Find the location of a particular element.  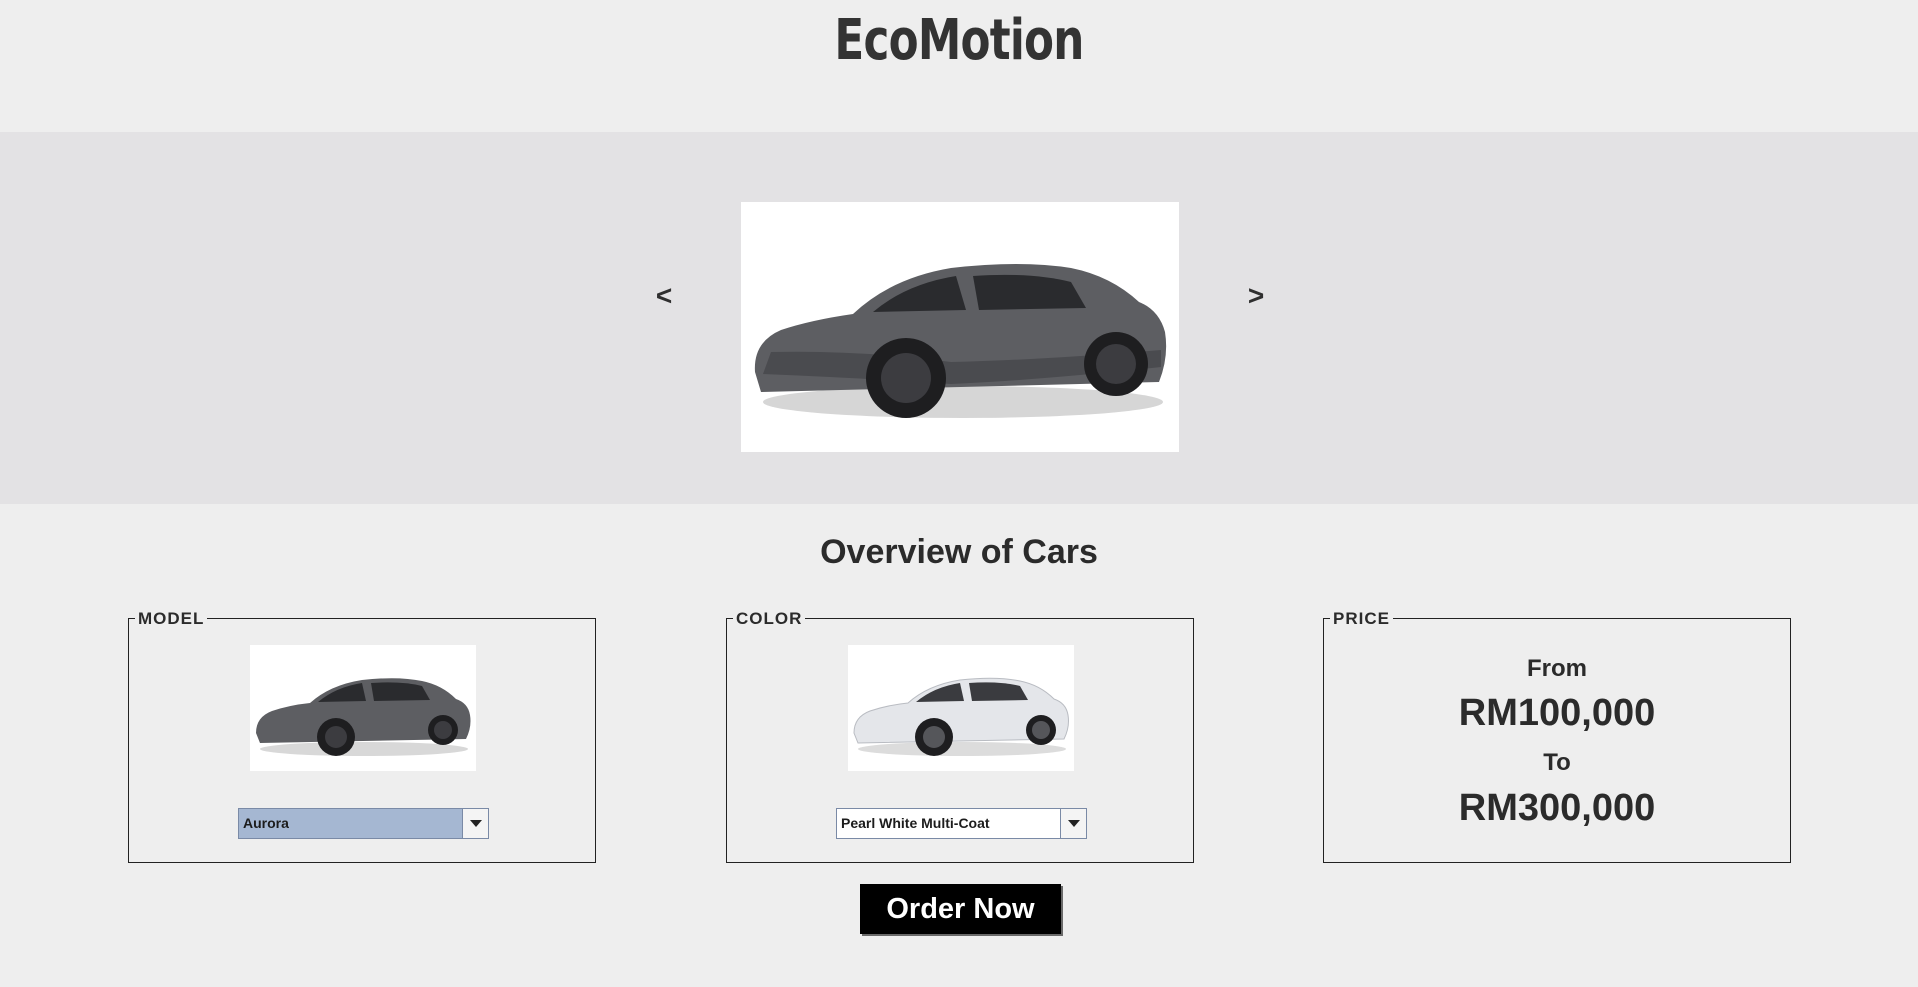

color-legend: COLOR is located at coordinates (769, 619).